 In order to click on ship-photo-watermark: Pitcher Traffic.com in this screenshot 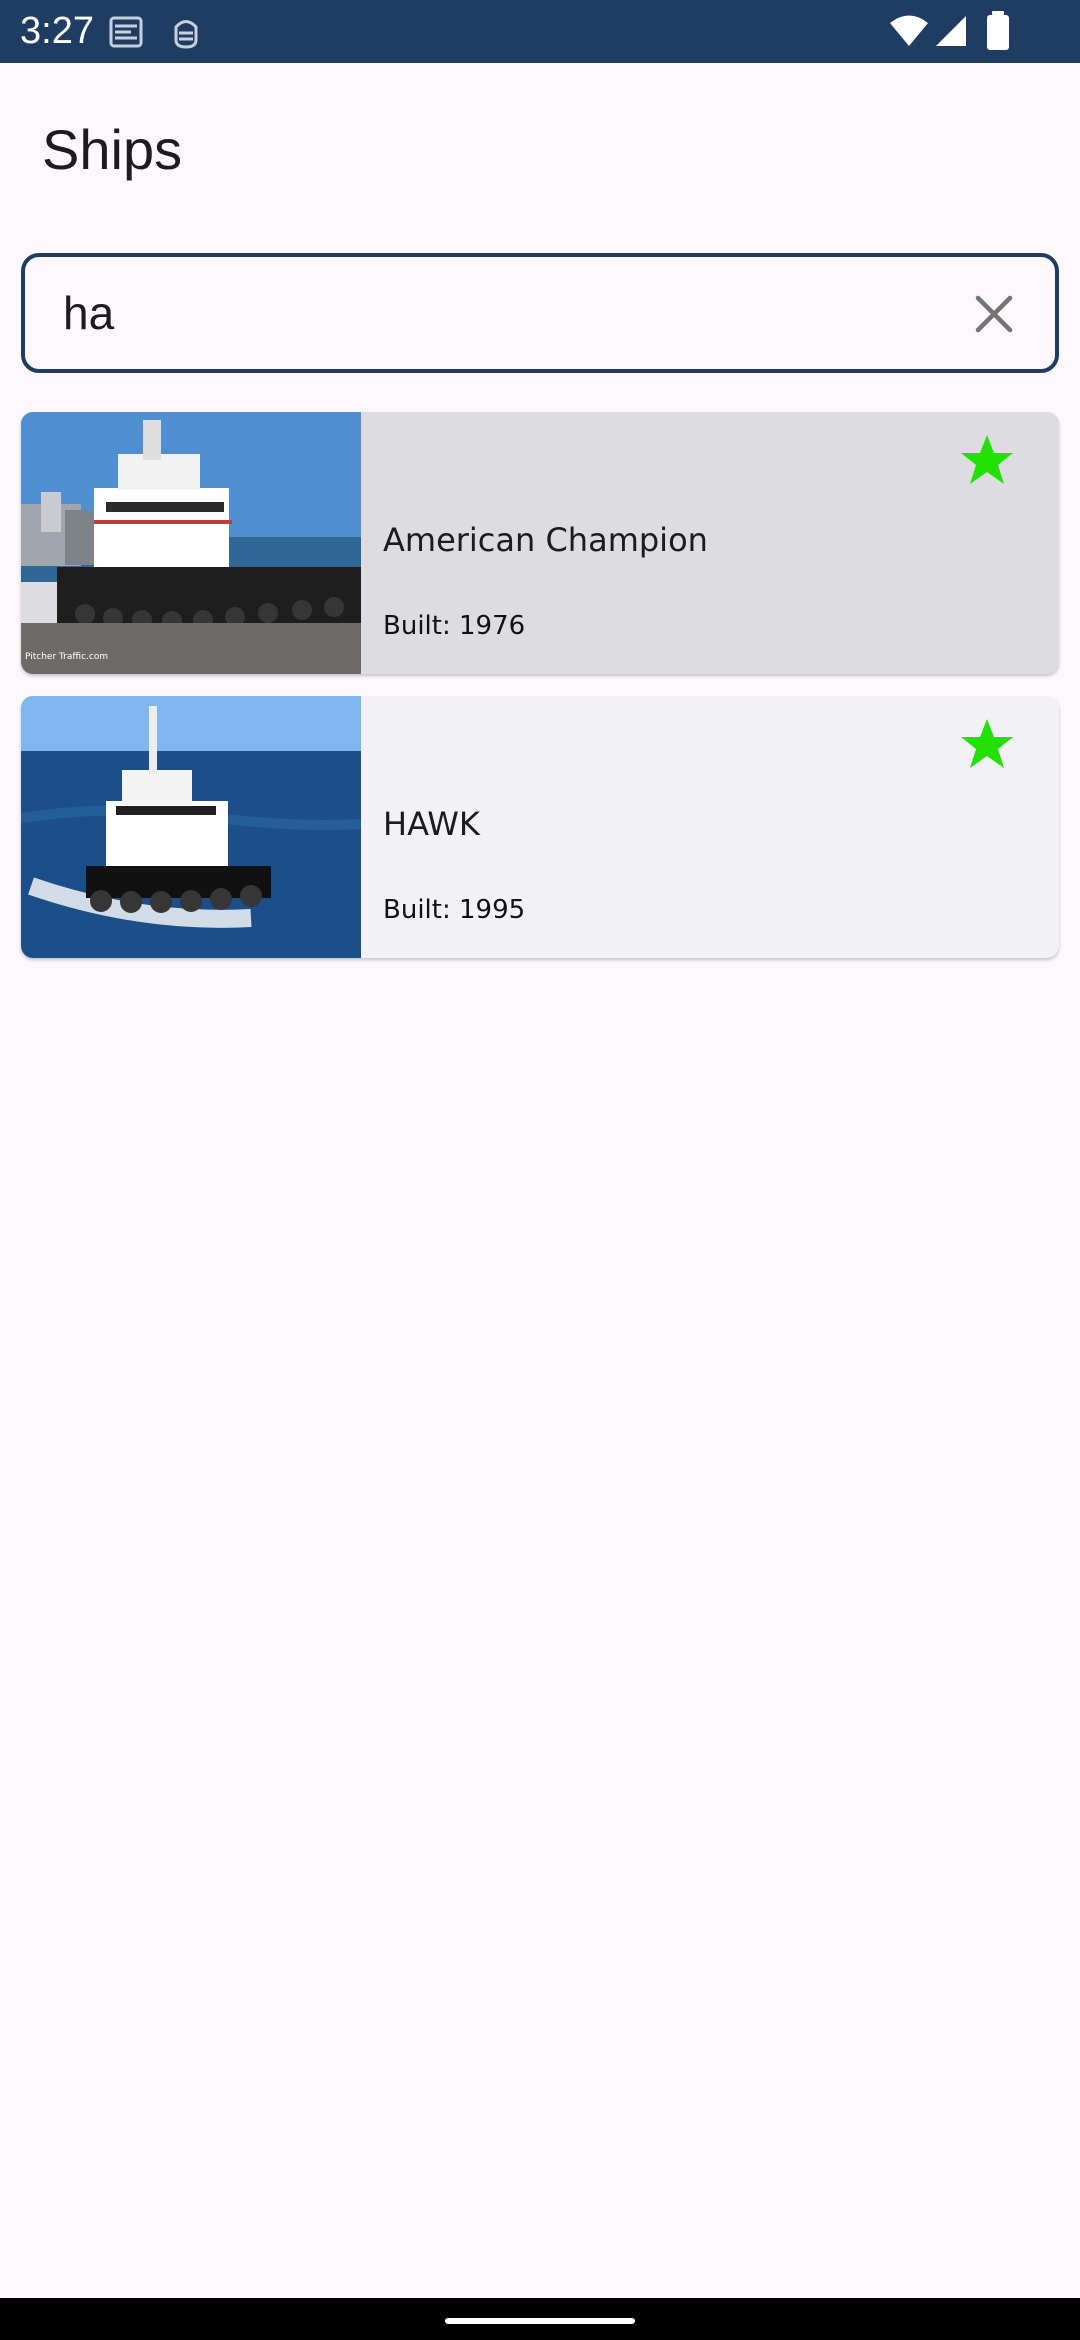, I will do `click(66, 657)`.